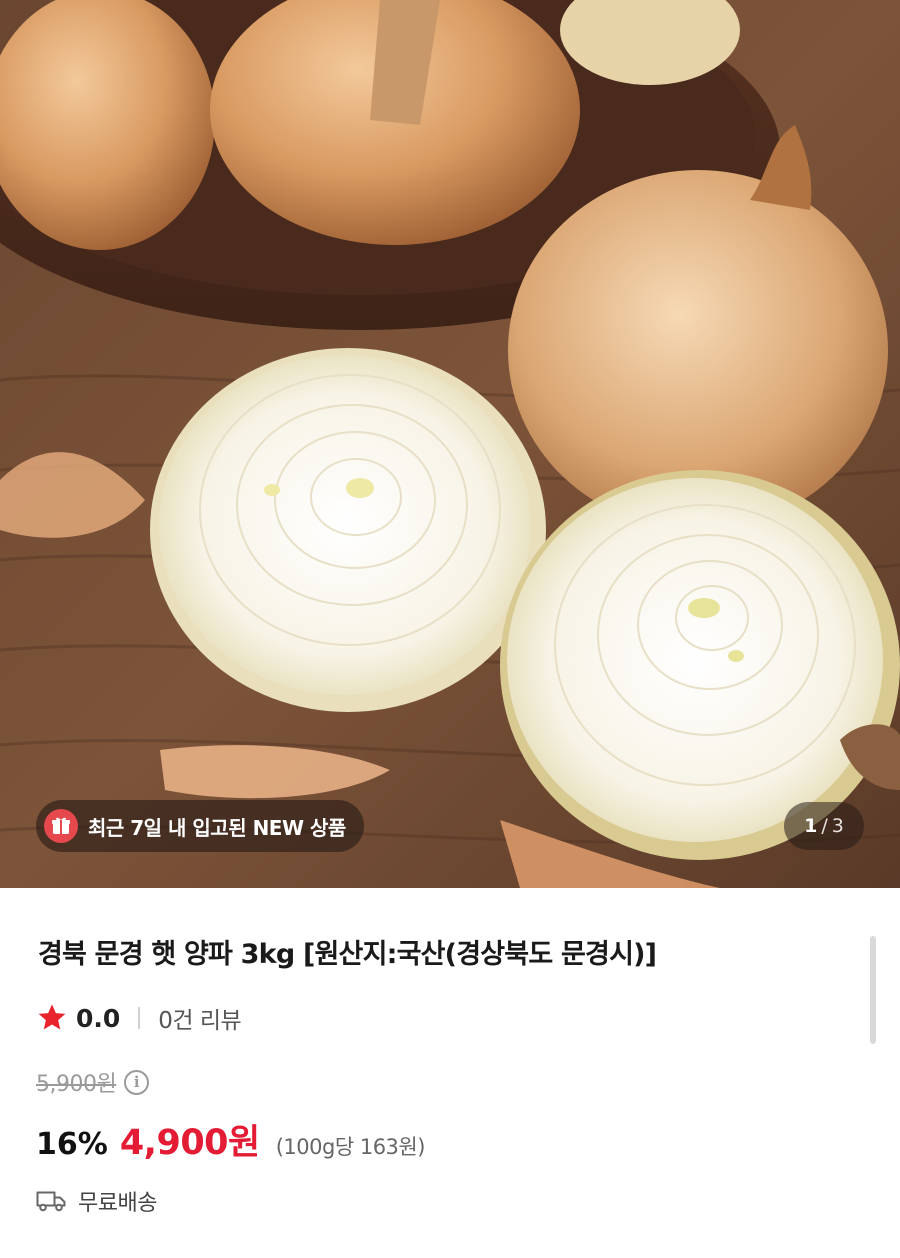  I want to click on pager-current: 1, so click(811, 826).